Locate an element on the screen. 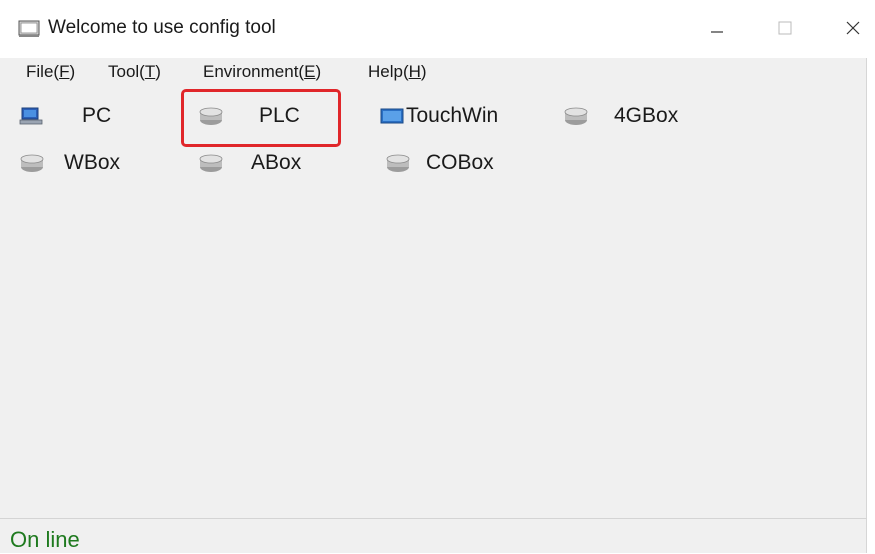 The height and width of the screenshot is (554, 875). 4gbox-icon is located at coordinates (576, 116).